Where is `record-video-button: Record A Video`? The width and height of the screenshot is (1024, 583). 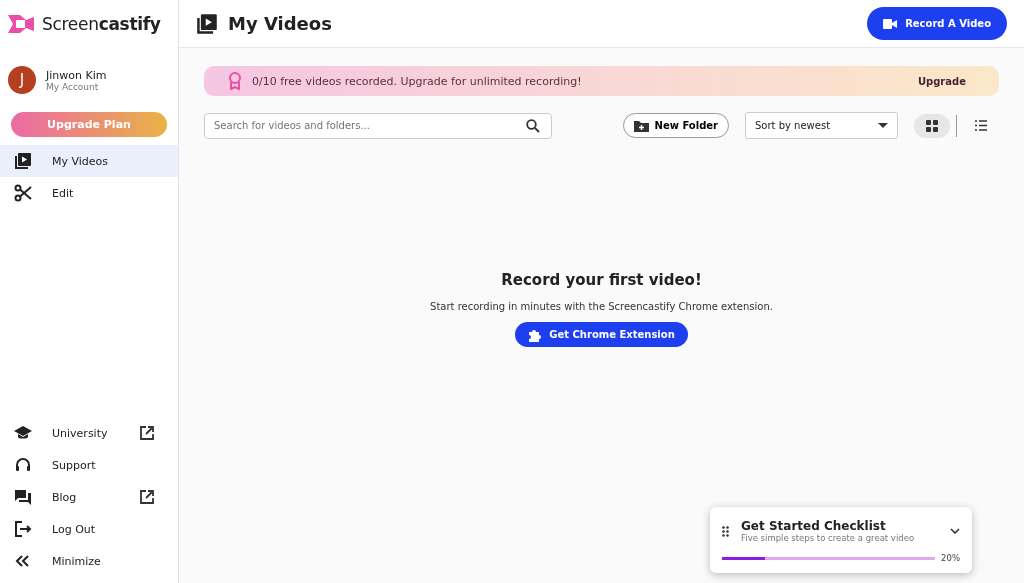
record-video-button: Record A Video is located at coordinates (937, 23).